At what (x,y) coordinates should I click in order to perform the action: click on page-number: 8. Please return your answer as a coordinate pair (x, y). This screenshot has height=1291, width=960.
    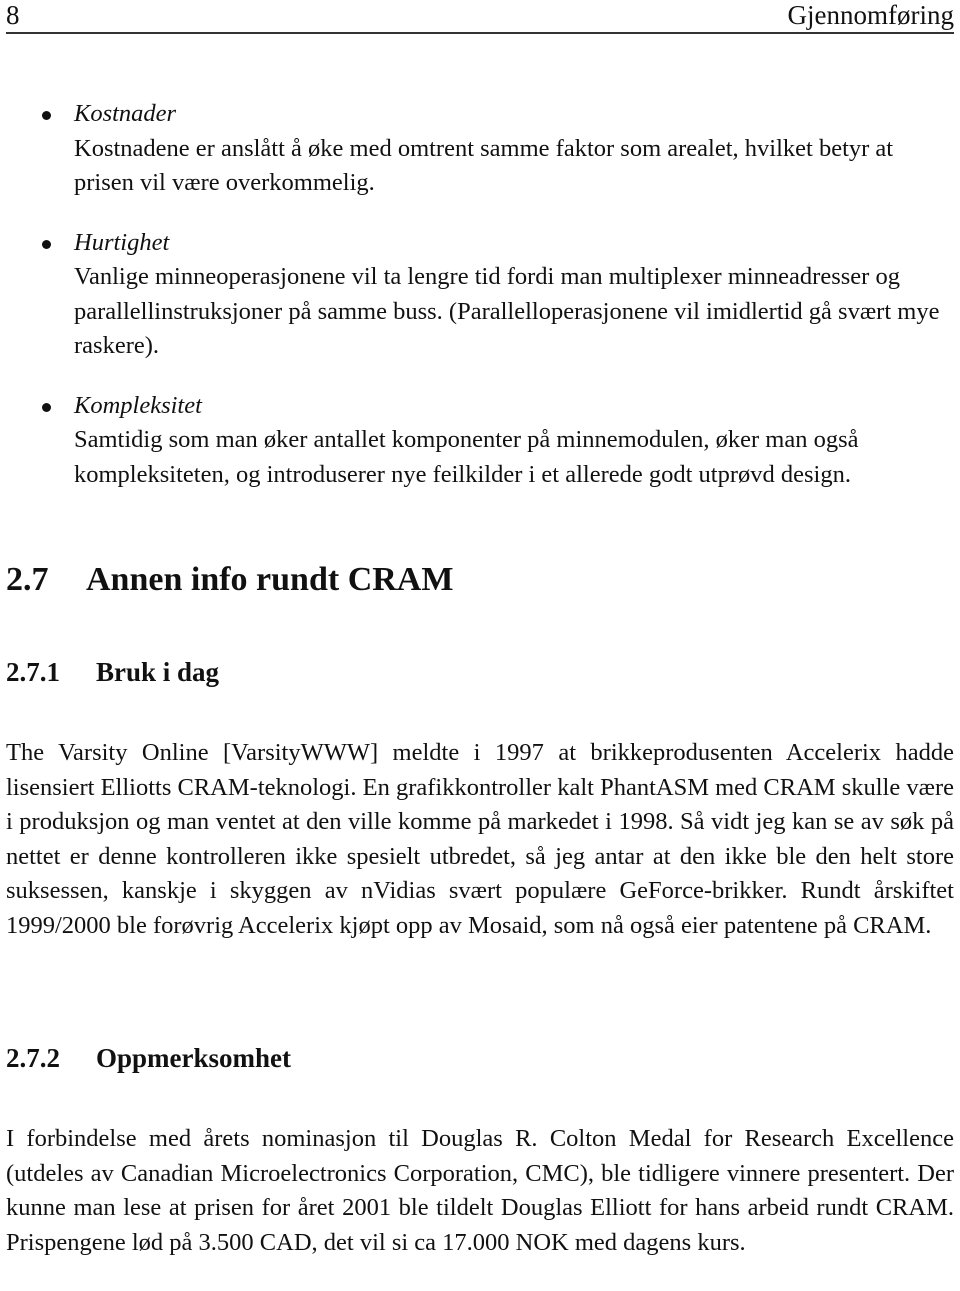
    Looking at the image, I should click on (13, 15).